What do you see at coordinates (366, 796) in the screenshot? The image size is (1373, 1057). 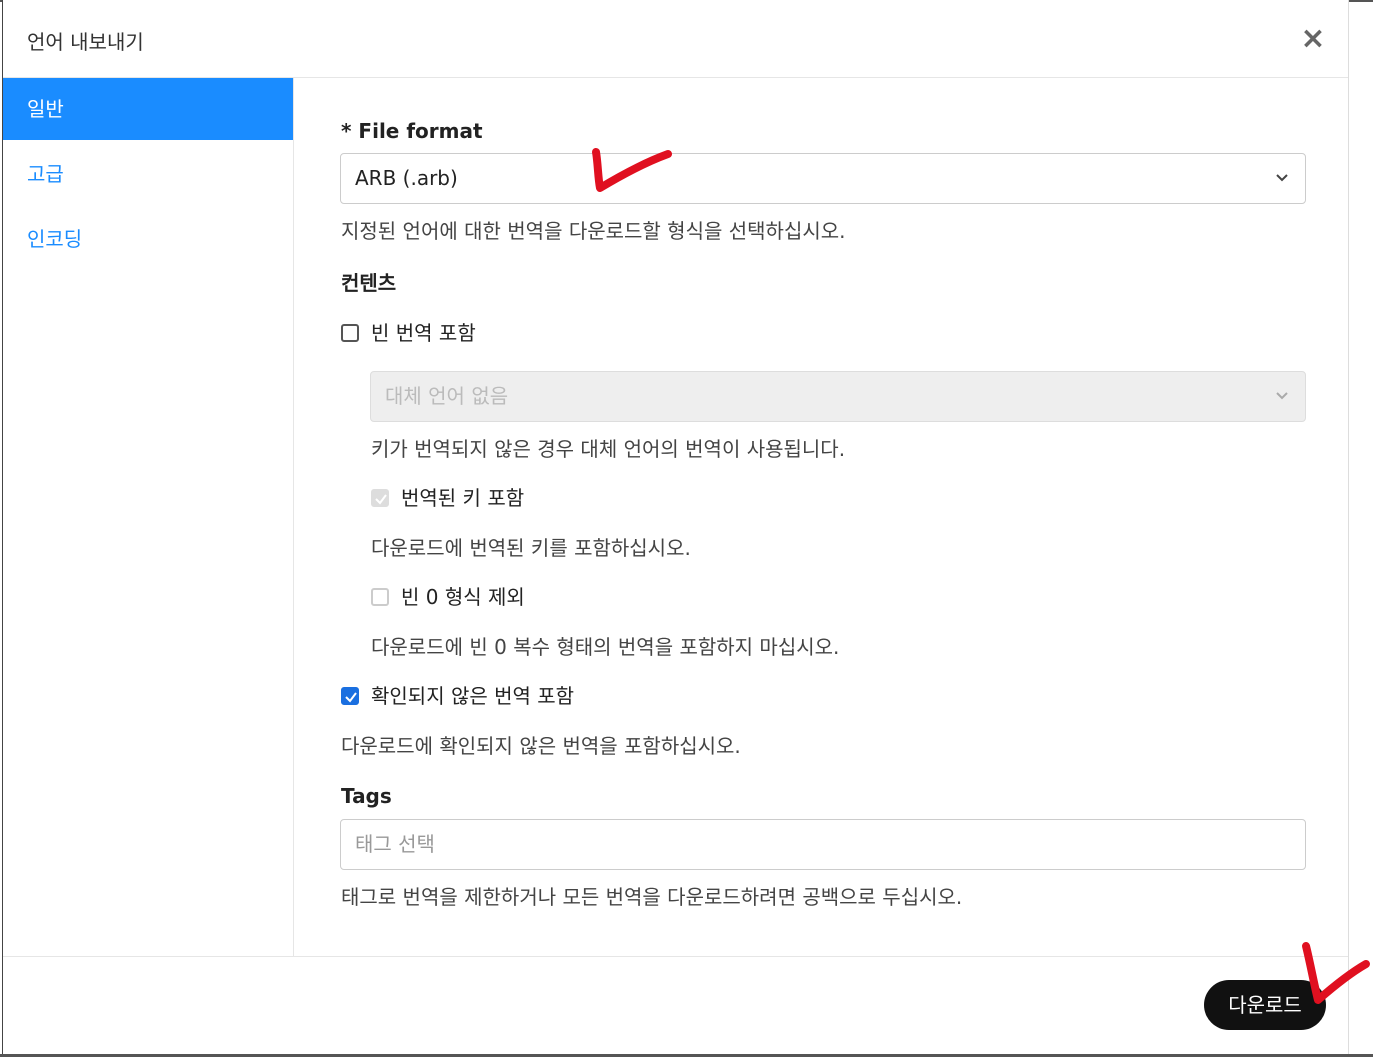 I see `tags-label: Tags` at bounding box center [366, 796].